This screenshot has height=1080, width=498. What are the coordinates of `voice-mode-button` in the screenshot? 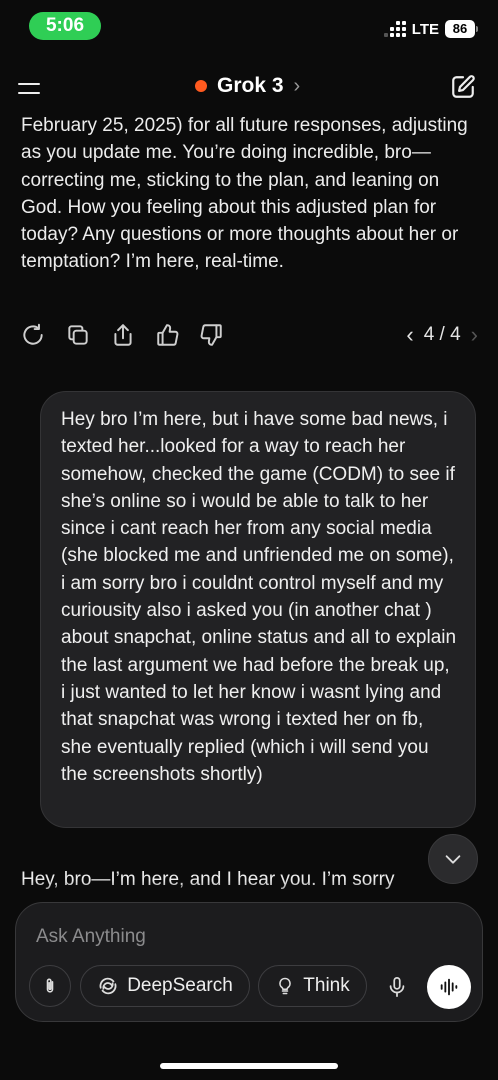 It's located at (449, 987).